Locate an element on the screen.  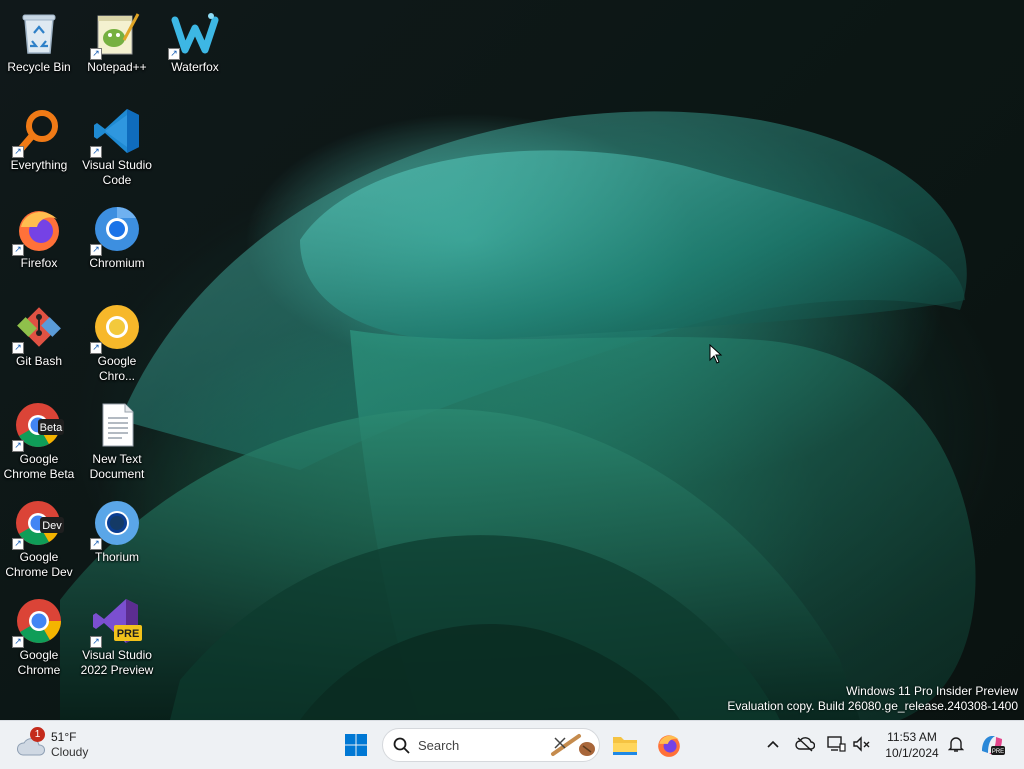
desktop-icon-recycle-bin: Recycle Bin is located at coordinates (39, 38).